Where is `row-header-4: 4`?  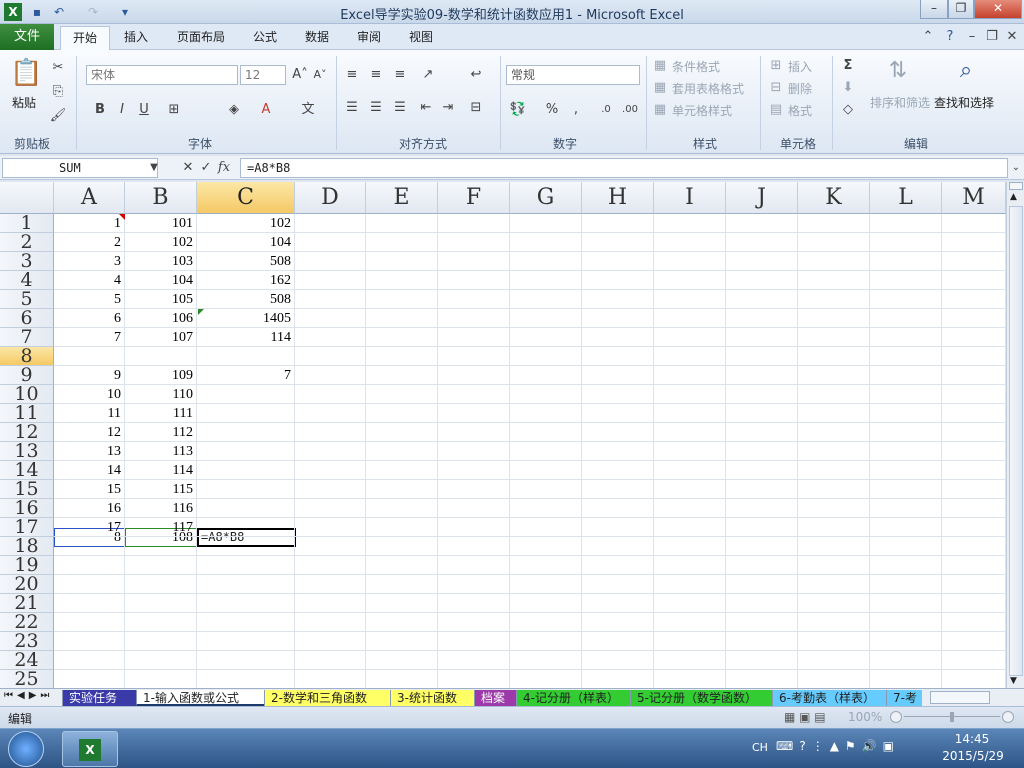 row-header-4: 4 is located at coordinates (27, 280).